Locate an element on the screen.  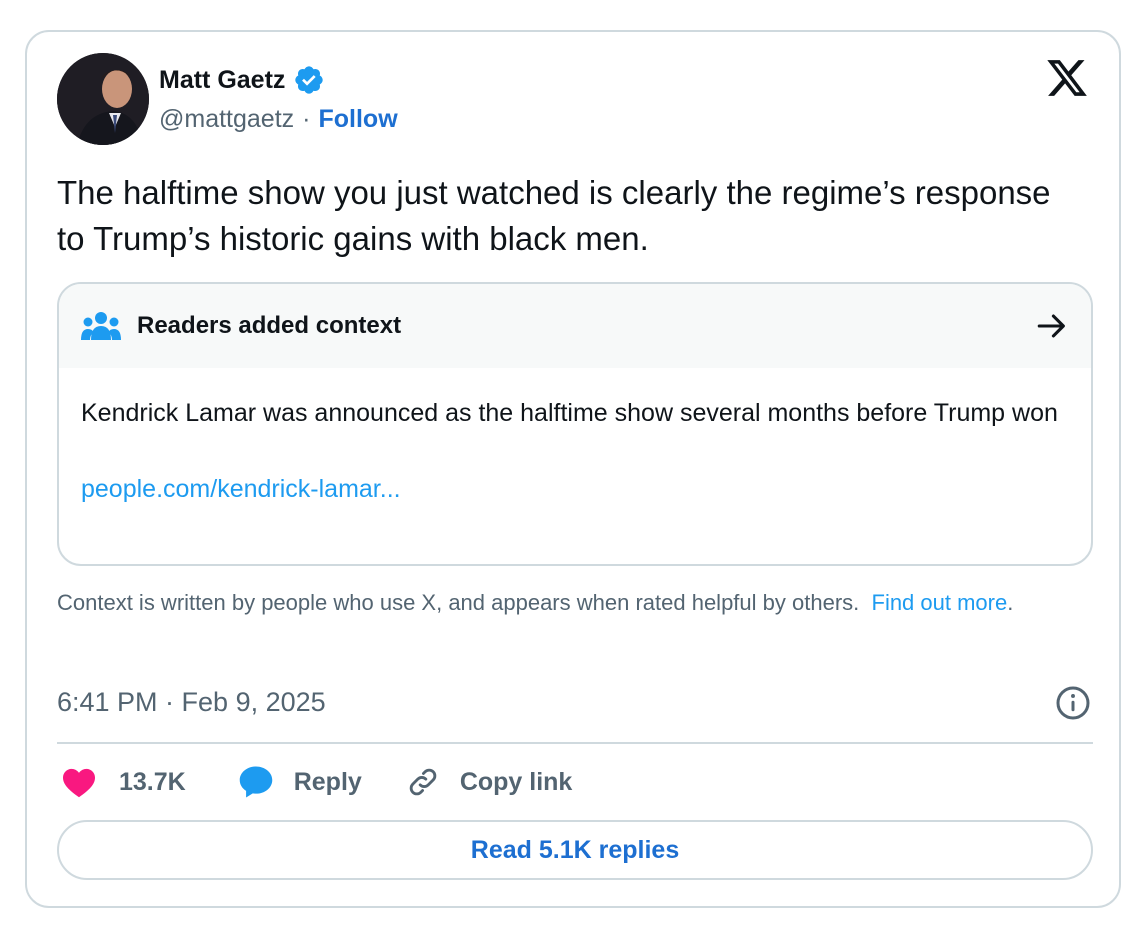
author-handle-row: @mattgaetz · Follow is located at coordinates (278, 119).